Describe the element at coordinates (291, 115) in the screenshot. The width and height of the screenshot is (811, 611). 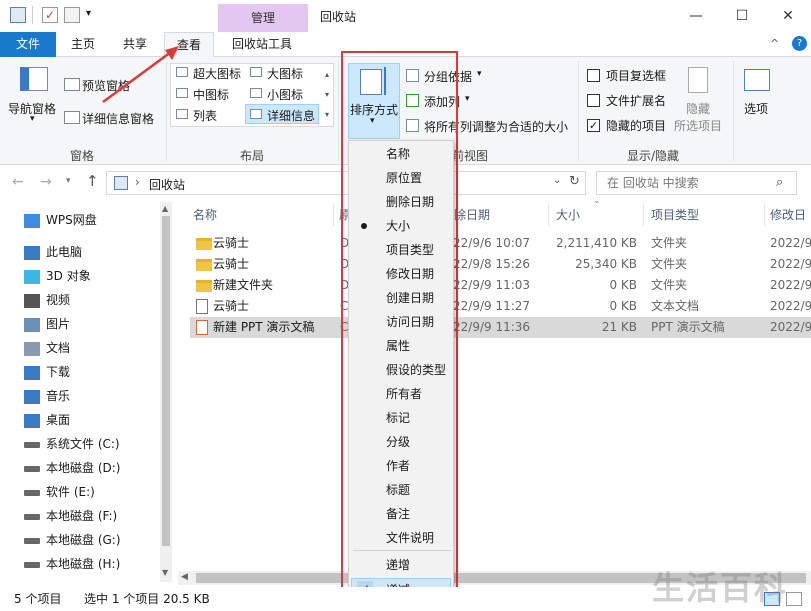
I see `layout-details: 详细信息` at that location.